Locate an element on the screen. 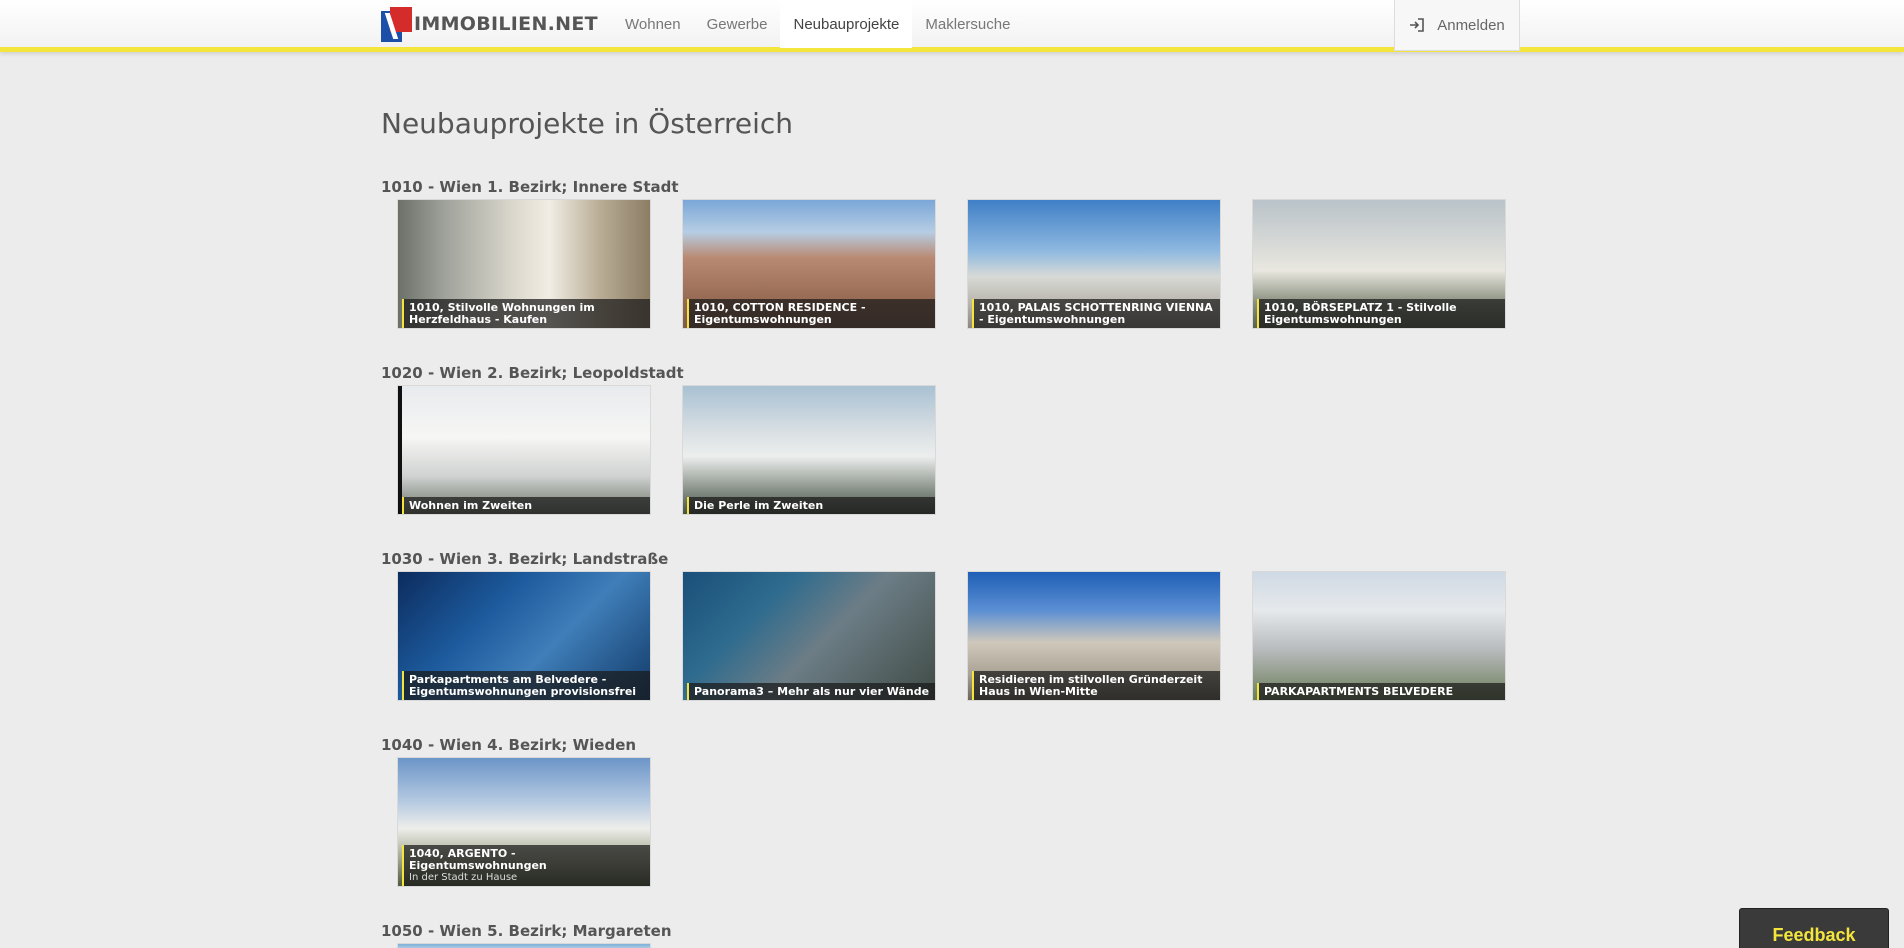 The width and height of the screenshot is (1904, 948). nav-item-maklersuche: Maklersuche is located at coordinates (967, 24).